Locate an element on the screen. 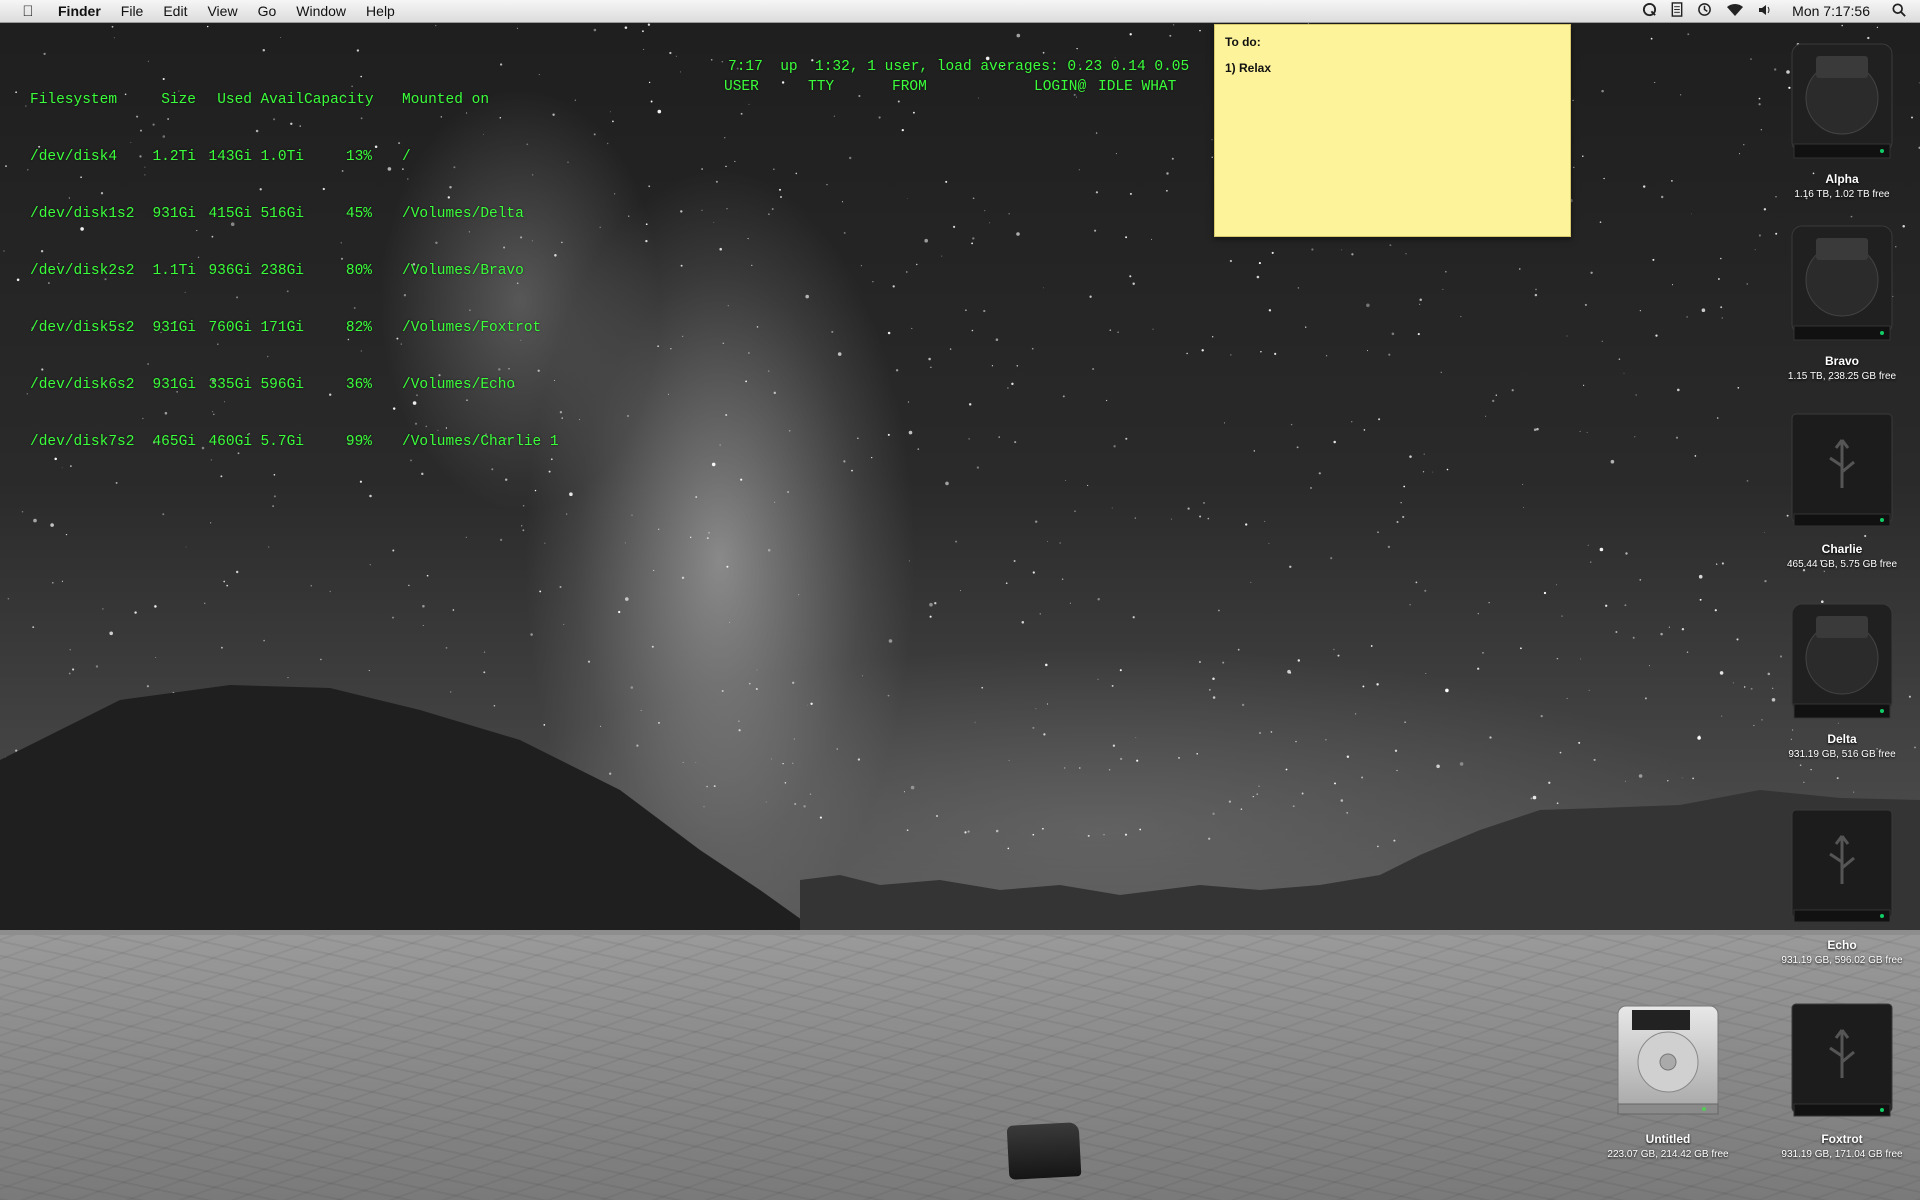 This screenshot has height=1200, width=1920. menu-clock: Mon 7:17:56 is located at coordinates (1831, 11).